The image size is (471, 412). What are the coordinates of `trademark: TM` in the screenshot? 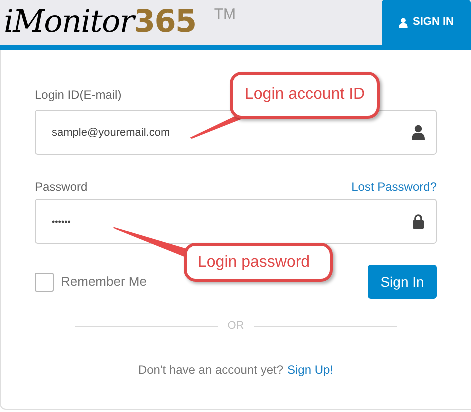 It's located at (225, 15).